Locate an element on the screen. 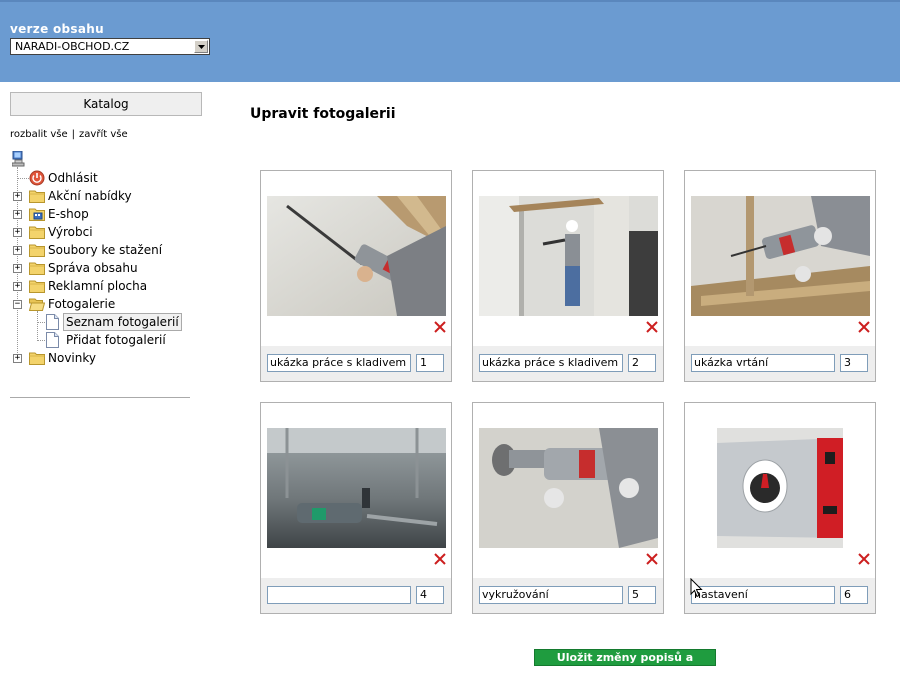  tree-item-reklamni-plocha: + Reklamní plocha is located at coordinates (110, 286).